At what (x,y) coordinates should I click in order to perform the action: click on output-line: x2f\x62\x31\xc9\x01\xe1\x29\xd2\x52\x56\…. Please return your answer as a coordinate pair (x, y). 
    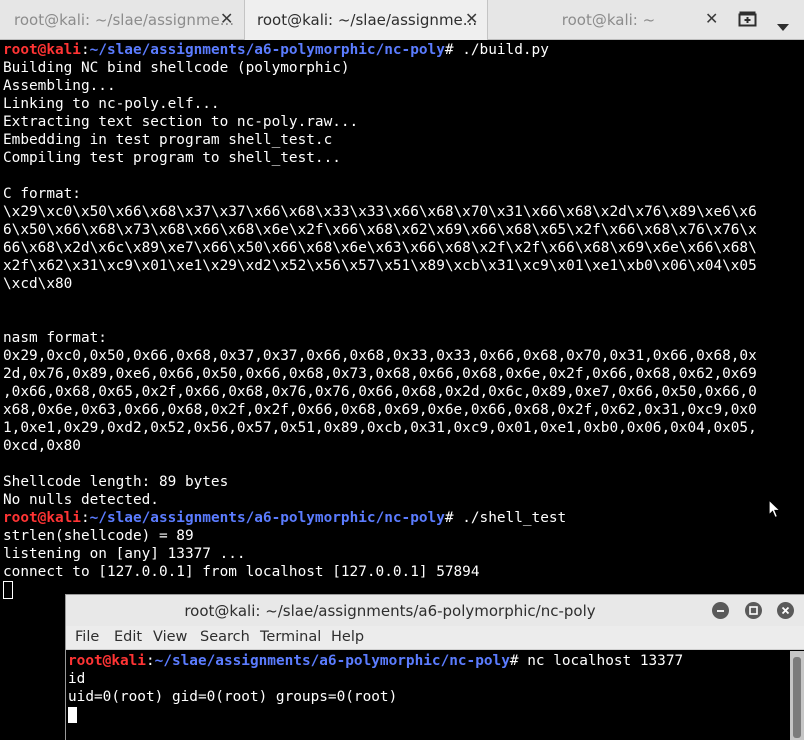
    Looking at the image, I should click on (380, 266).